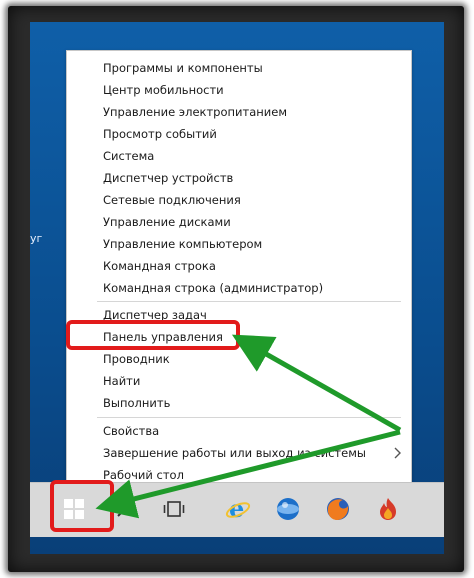 Image resolution: width=474 pixels, height=578 pixels. I want to click on menu-item-power-options: Управление электропитанием, so click(195, 112).